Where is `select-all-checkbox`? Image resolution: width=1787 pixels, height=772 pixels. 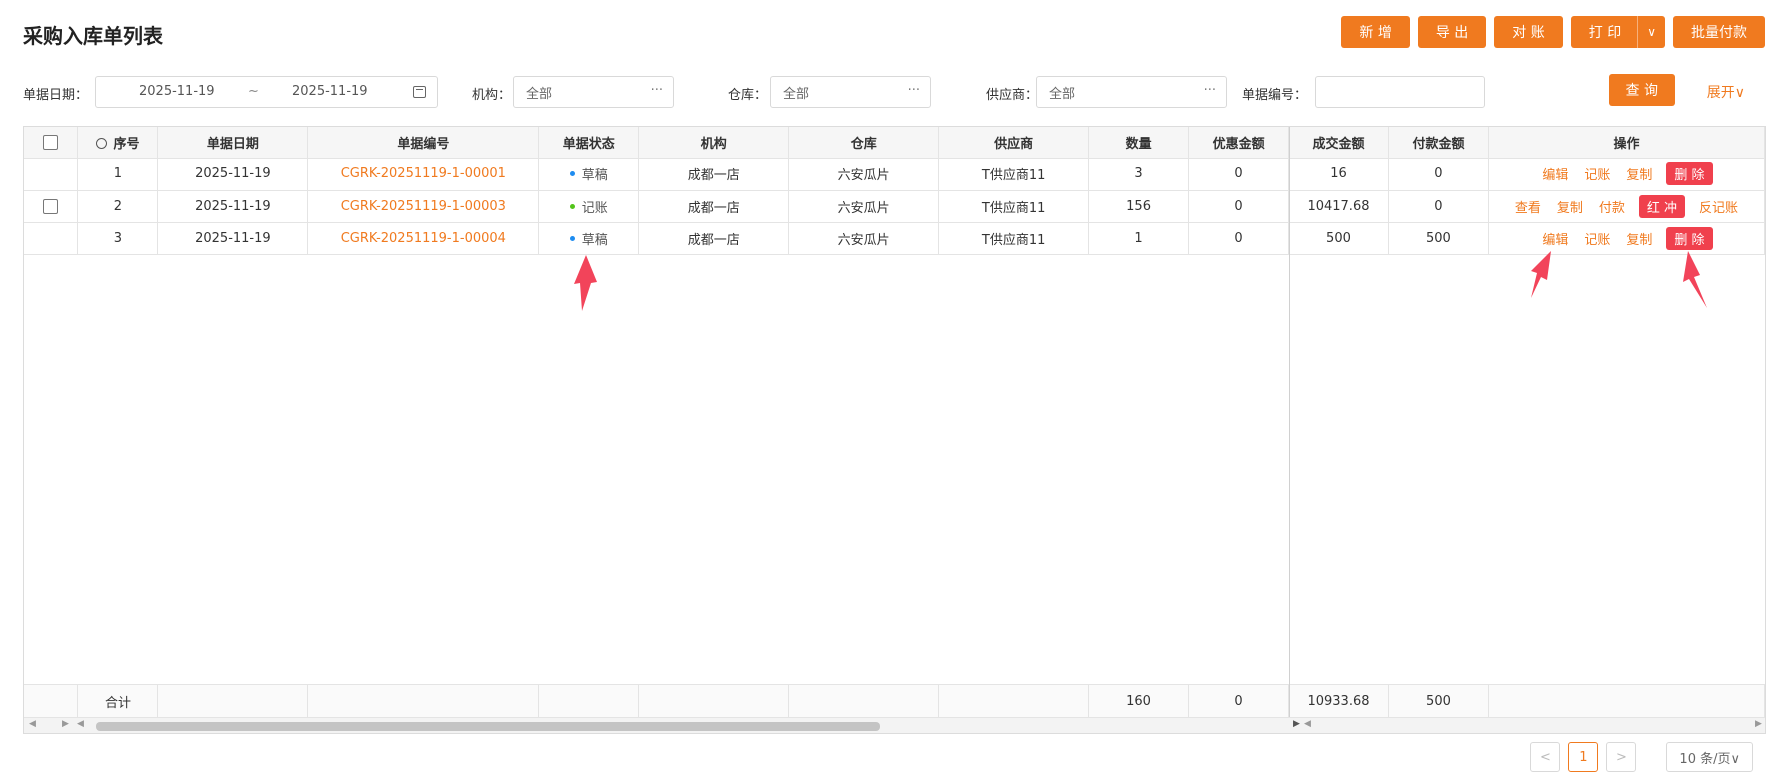
select-all-checkbox is located at coordinates (51, 142).